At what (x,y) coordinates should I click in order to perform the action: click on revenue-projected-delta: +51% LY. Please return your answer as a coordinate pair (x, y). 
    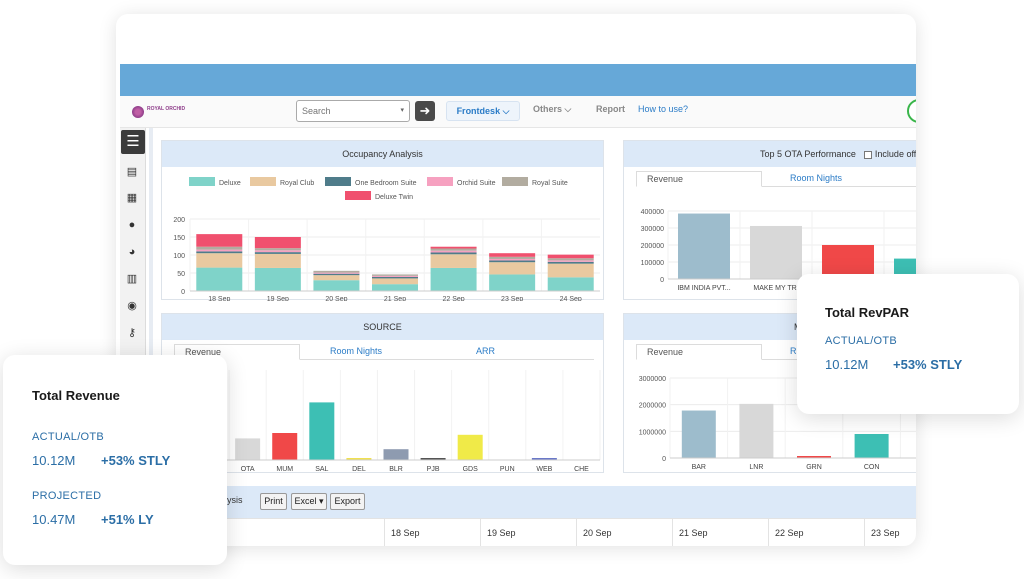
    Looking at the image, I should click on (127, 519).